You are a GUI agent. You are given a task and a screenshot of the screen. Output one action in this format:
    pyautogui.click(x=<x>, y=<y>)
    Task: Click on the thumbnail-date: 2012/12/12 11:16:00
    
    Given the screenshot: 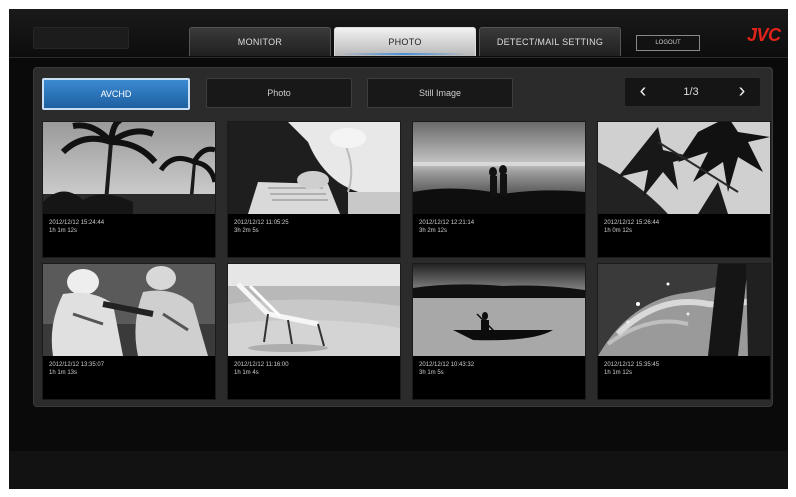 What is the action you would take?
    pyautogui.click(x=261, y=365)
    